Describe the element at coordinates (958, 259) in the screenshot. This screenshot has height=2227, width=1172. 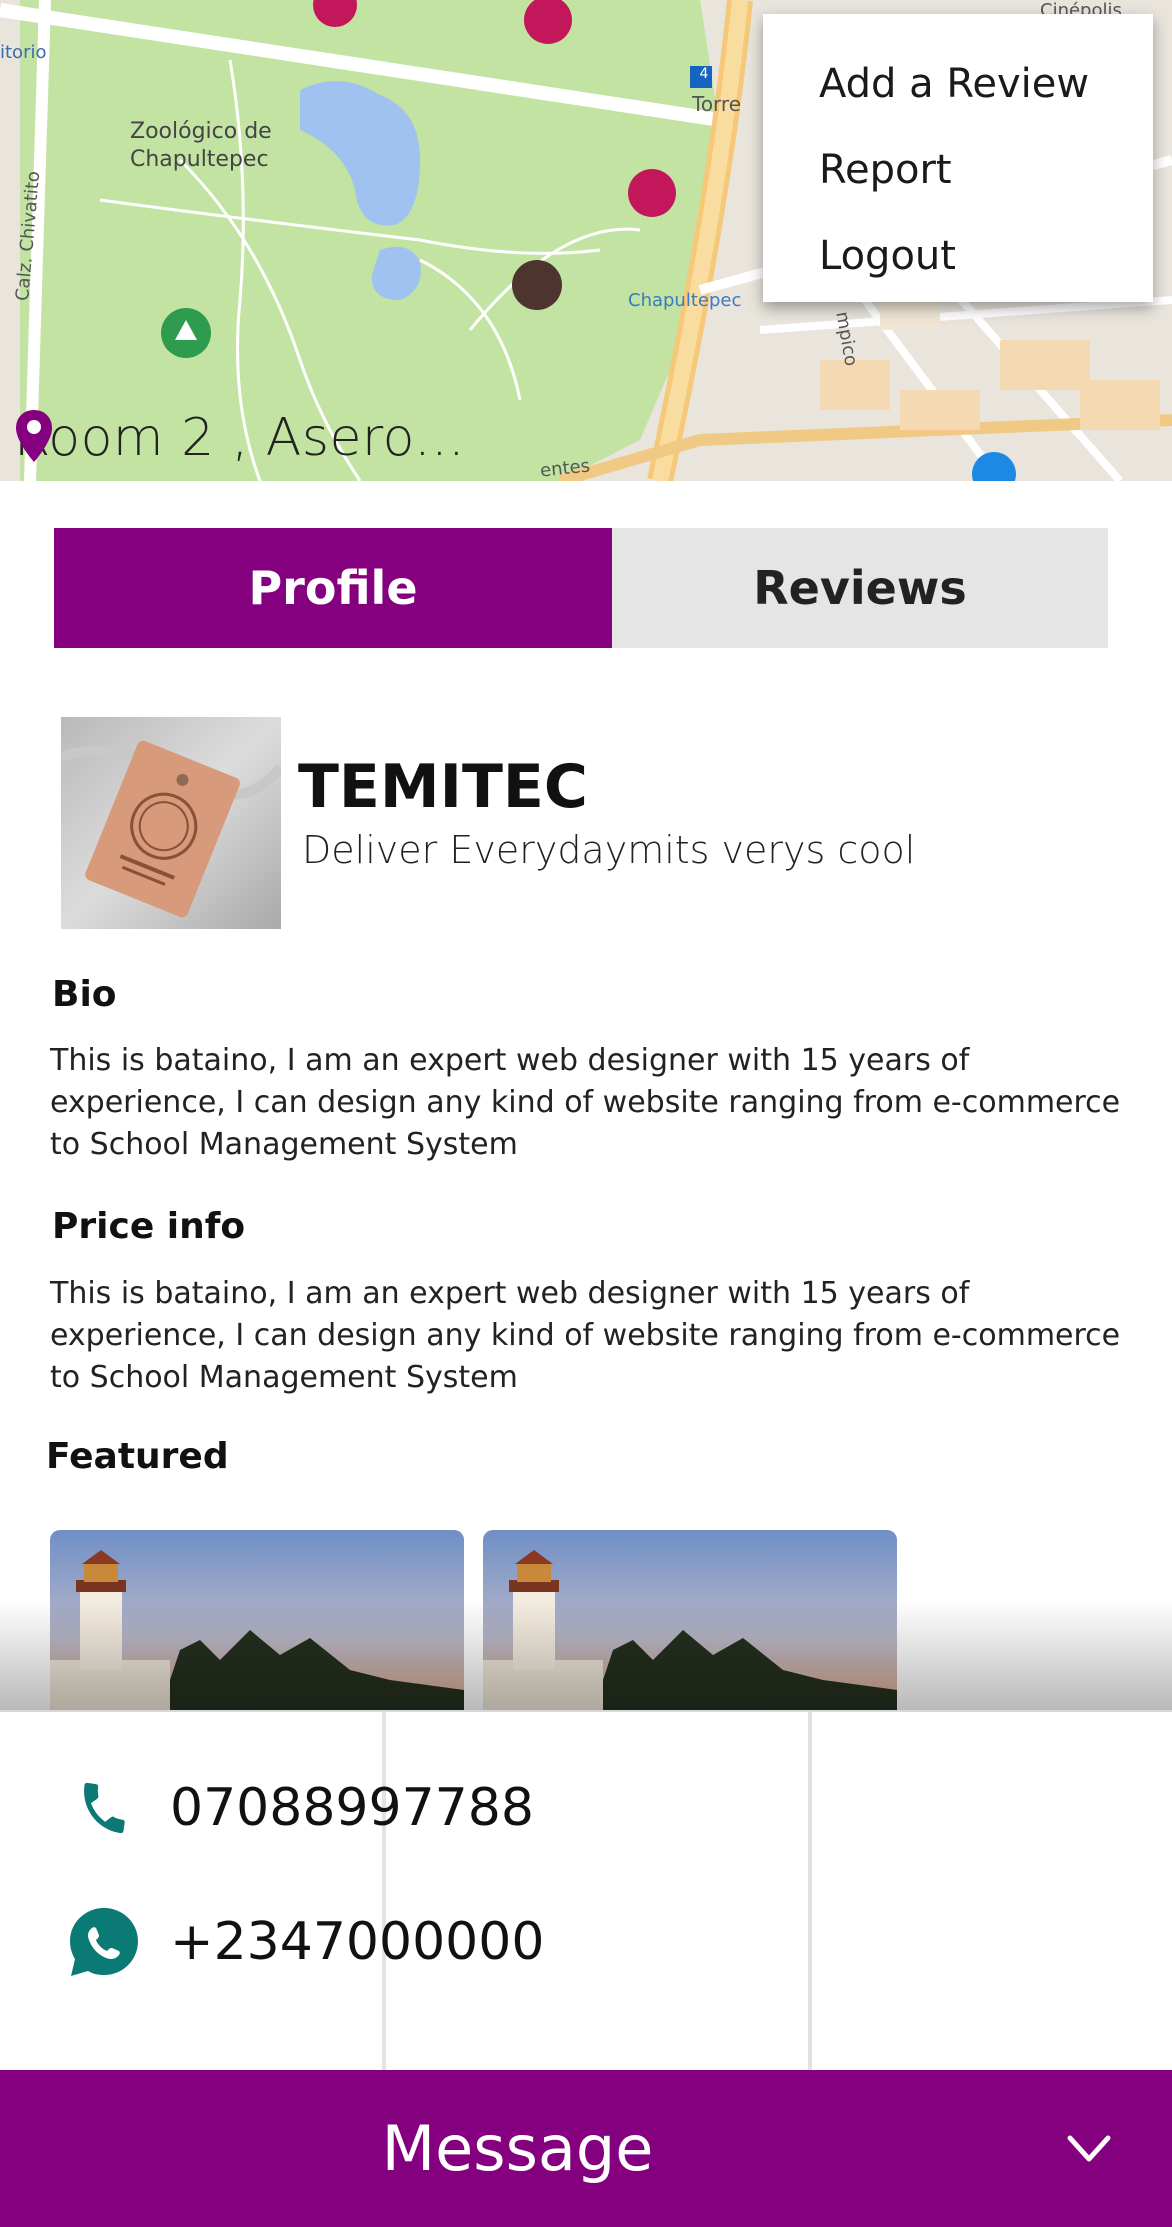
I see `menu-item-logout: Logout` at that location.